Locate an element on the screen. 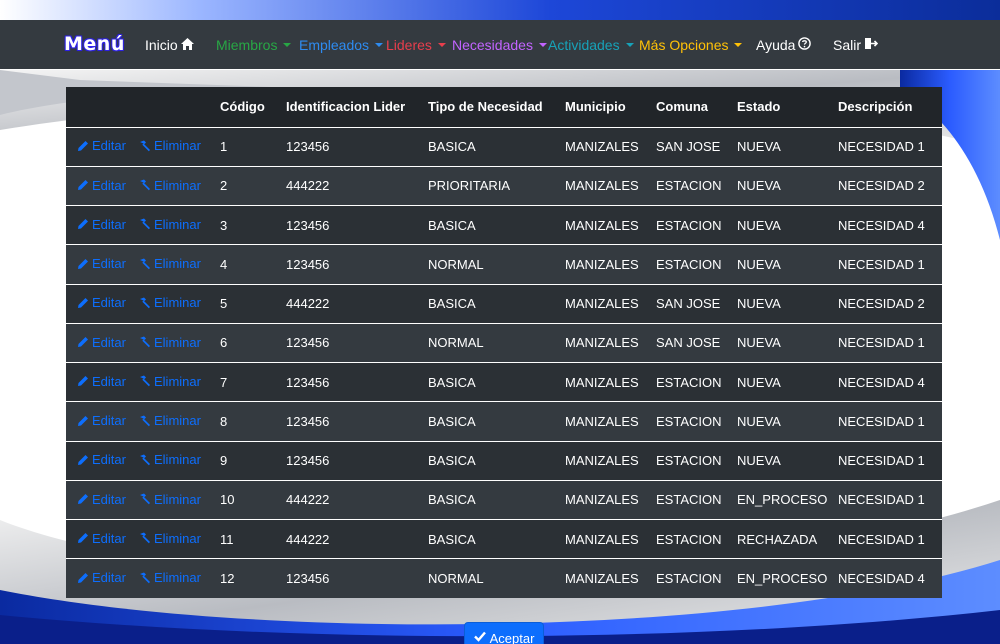 This screenshot has height=644, width=1000. nav-necesidades: Necesidades is located at coordinates (499, 45).